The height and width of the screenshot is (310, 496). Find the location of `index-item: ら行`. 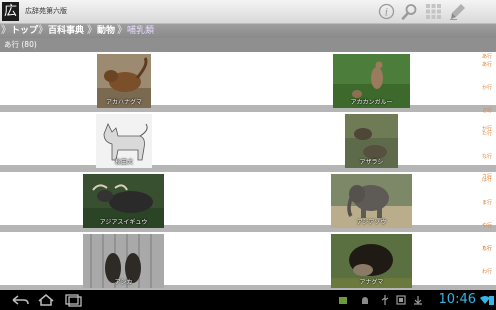

index-item: ら行 is located at coordinates (485, 249).